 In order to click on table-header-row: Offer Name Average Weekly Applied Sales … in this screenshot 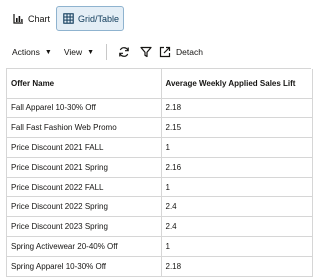, I will do `click(160, 84)`.